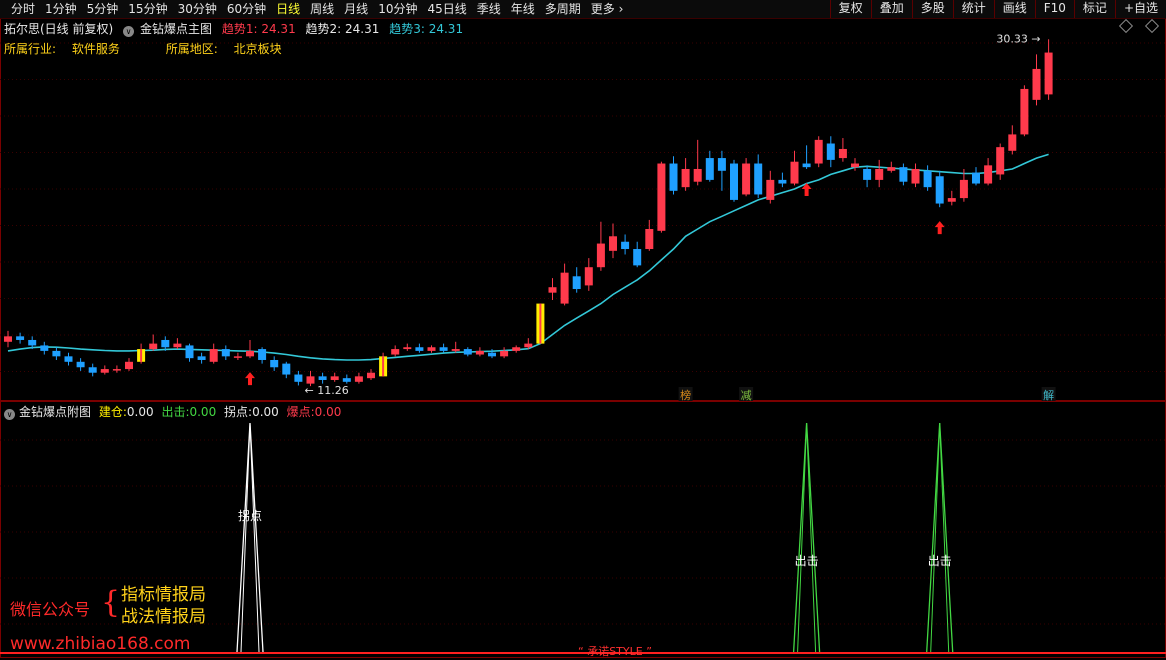 This screenshot has height=660, width=1166. I want to click on exit-value: 0.00, so click(203, 412).